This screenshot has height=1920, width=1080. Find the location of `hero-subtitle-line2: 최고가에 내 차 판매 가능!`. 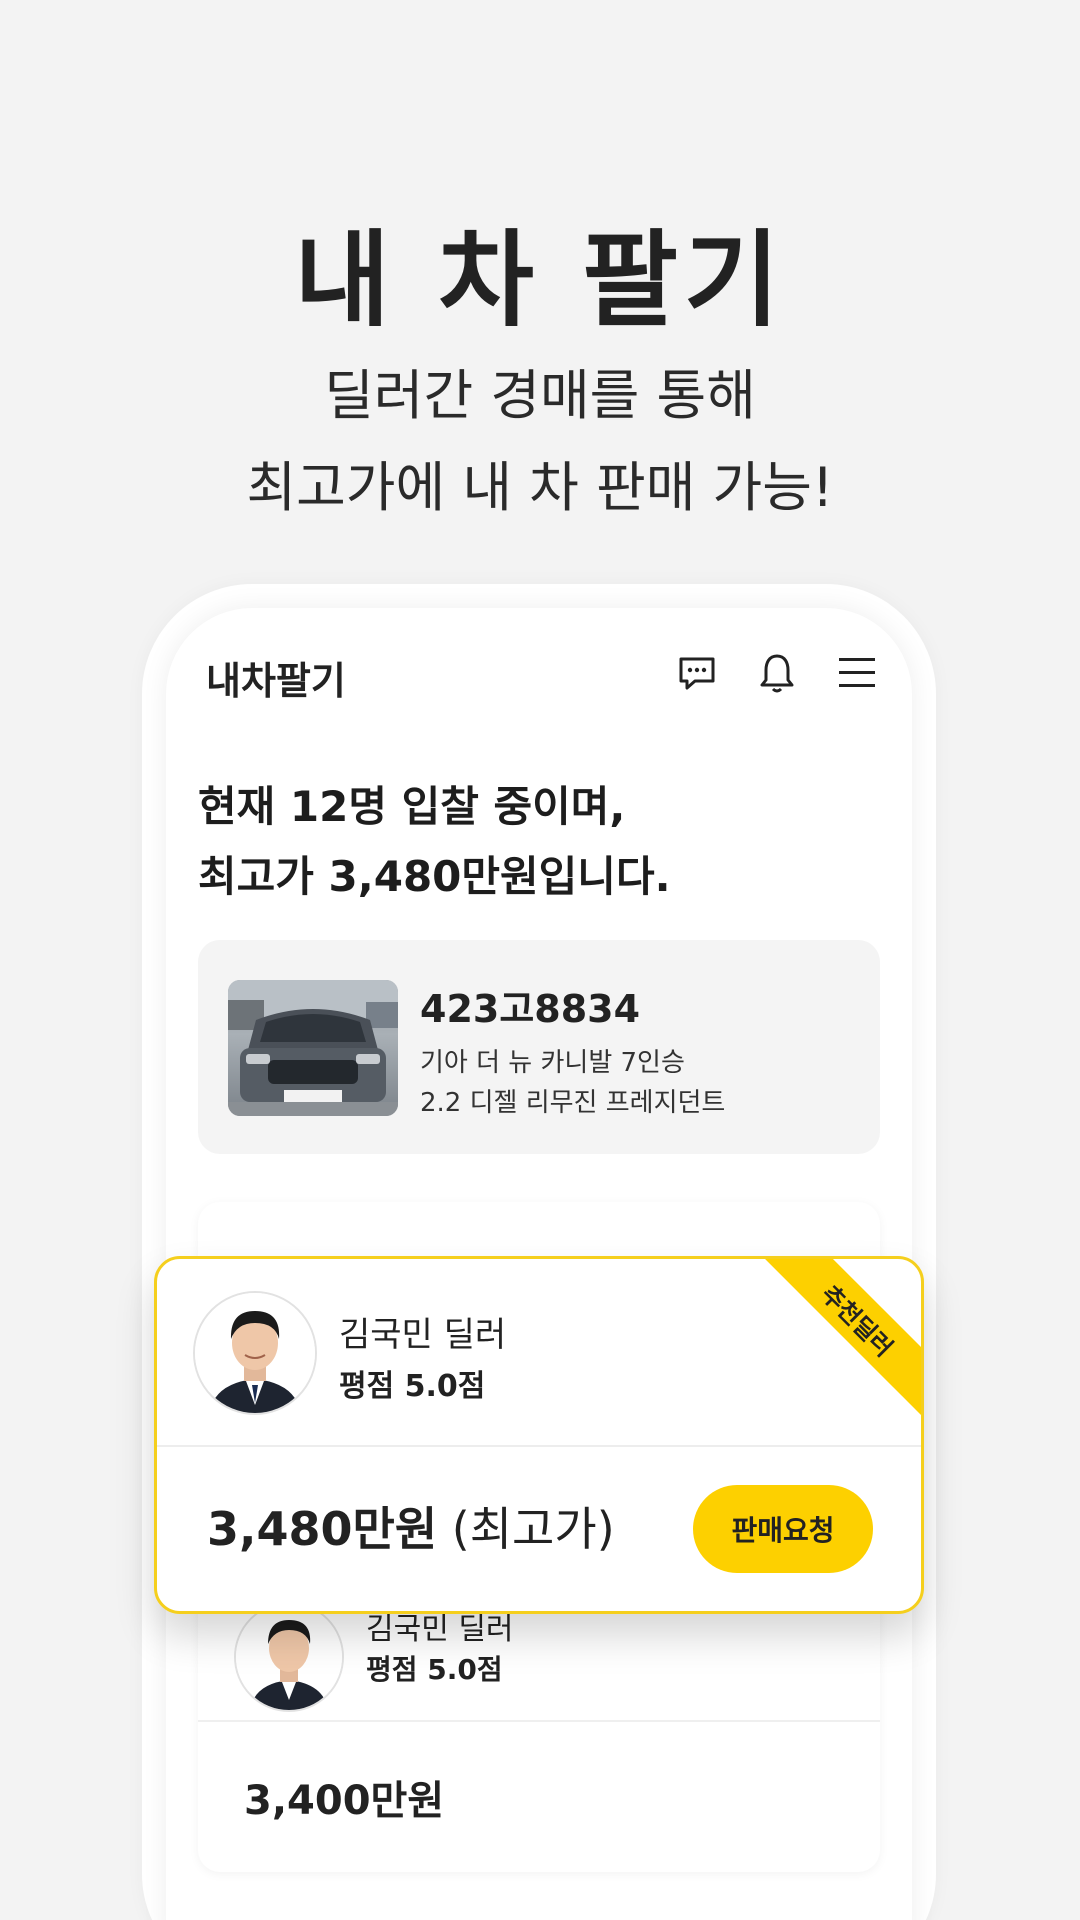

hero-subtitle-line2: 최고가에 내 차 판매 가능! is located at coordinates (540, 487).